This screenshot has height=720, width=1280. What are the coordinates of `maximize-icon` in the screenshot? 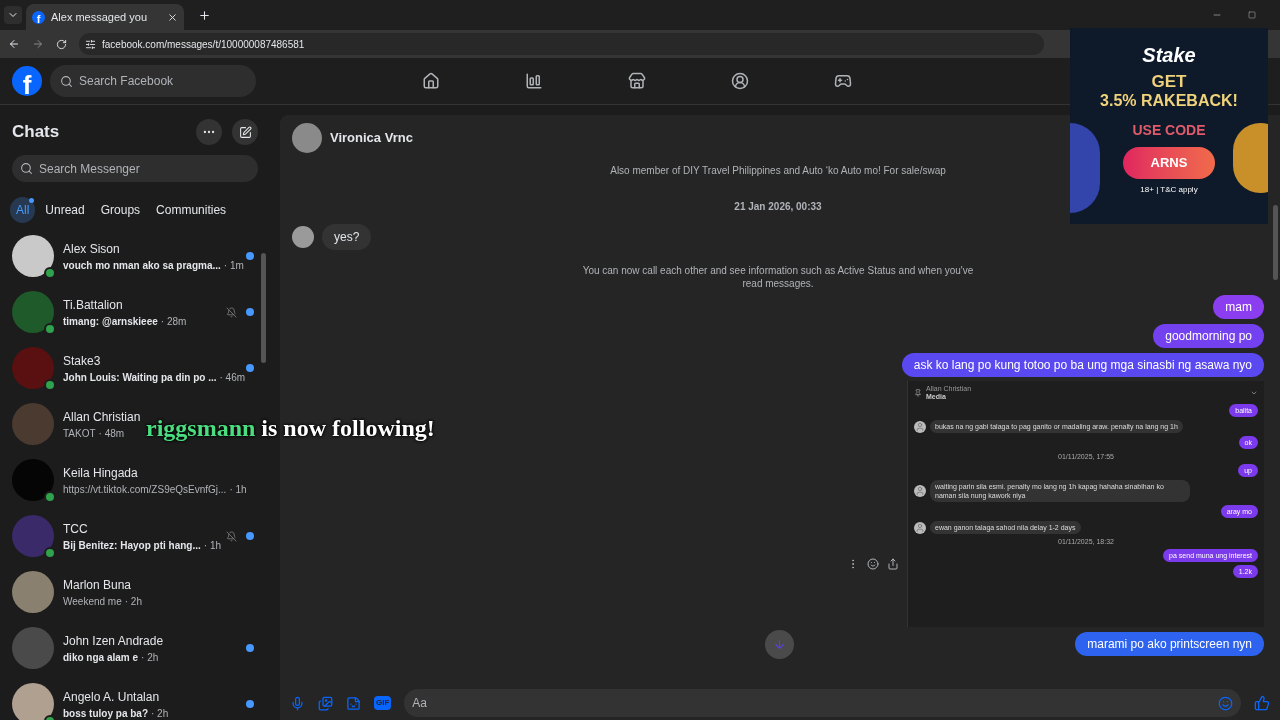 It's located at (1252, 15).